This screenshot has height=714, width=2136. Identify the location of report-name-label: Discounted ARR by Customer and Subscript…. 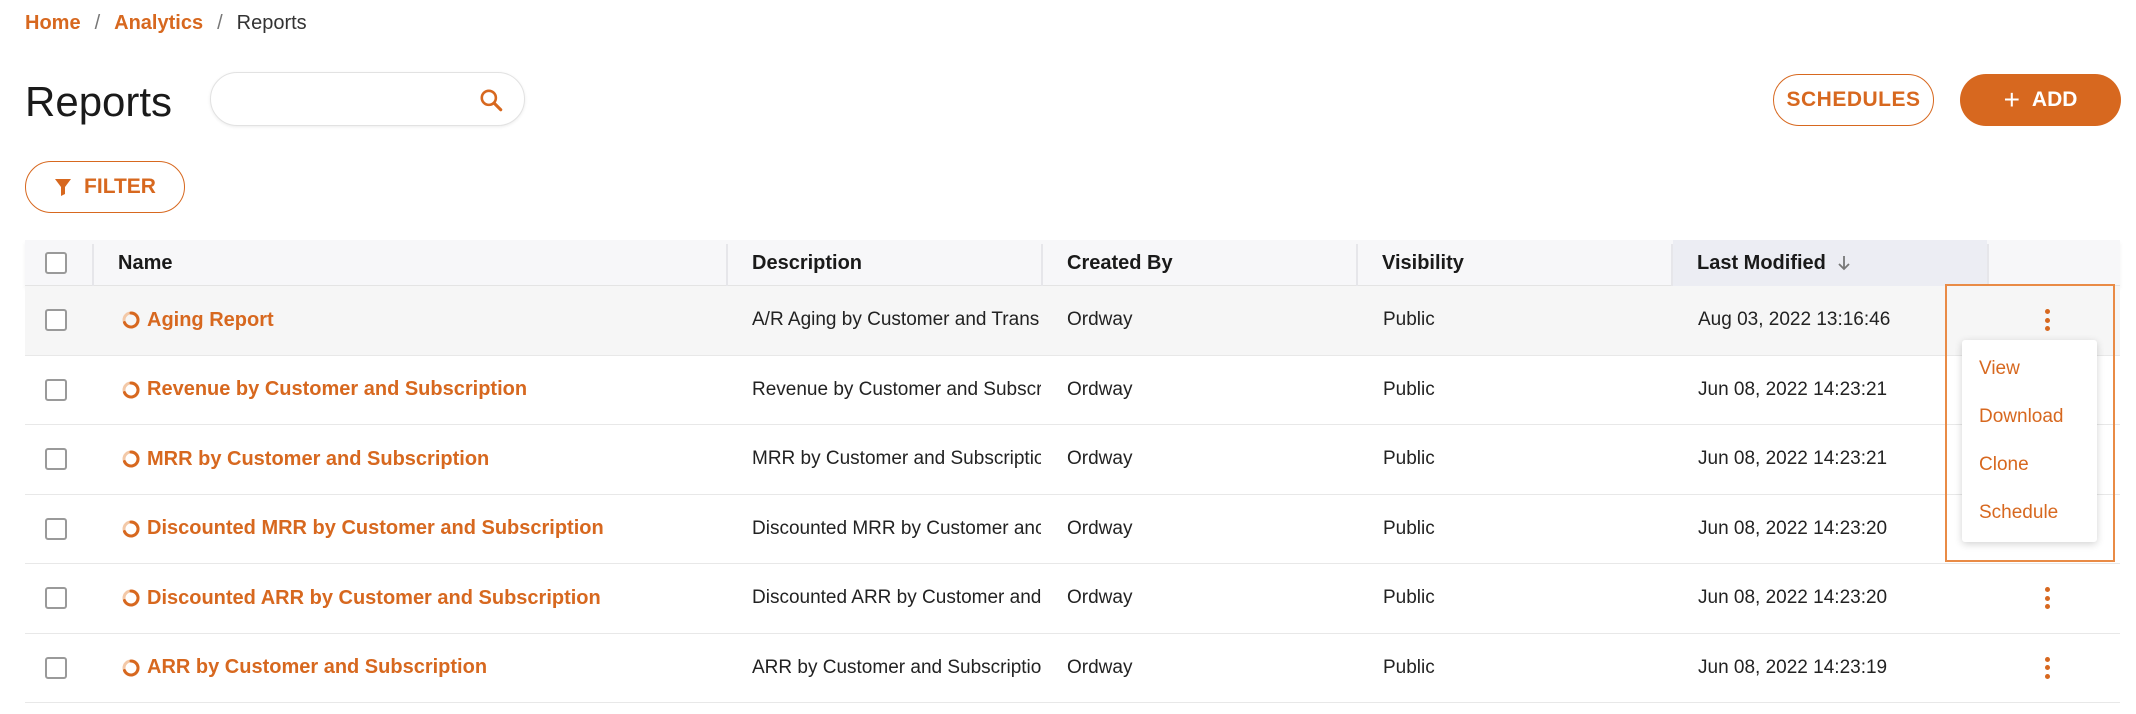
(374, 597).